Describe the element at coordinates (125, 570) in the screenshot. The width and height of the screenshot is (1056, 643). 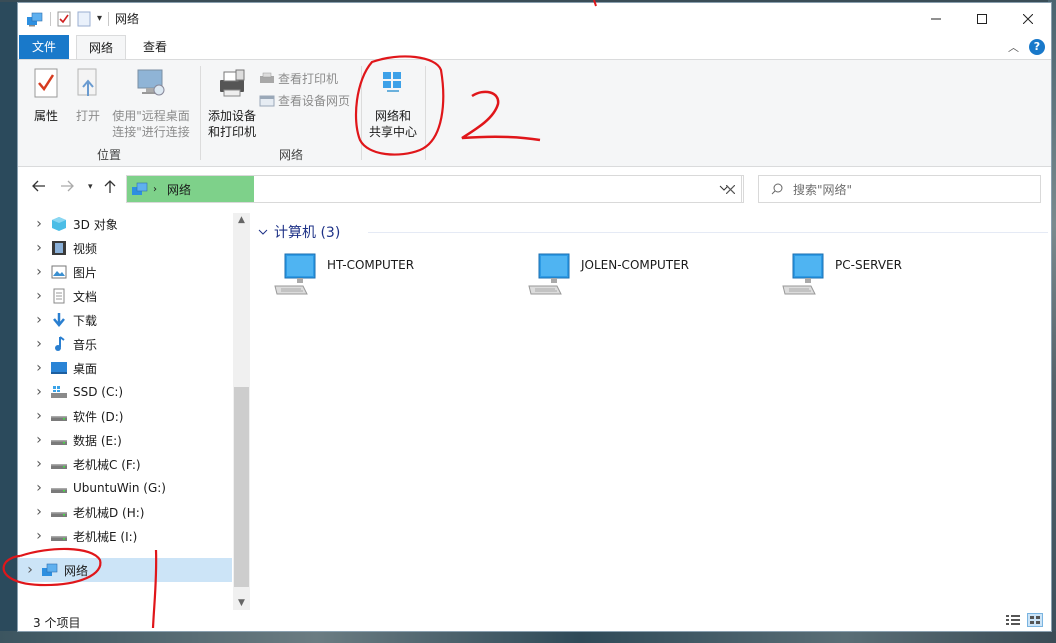
I see `sidebar-item: › 网络` at that location.